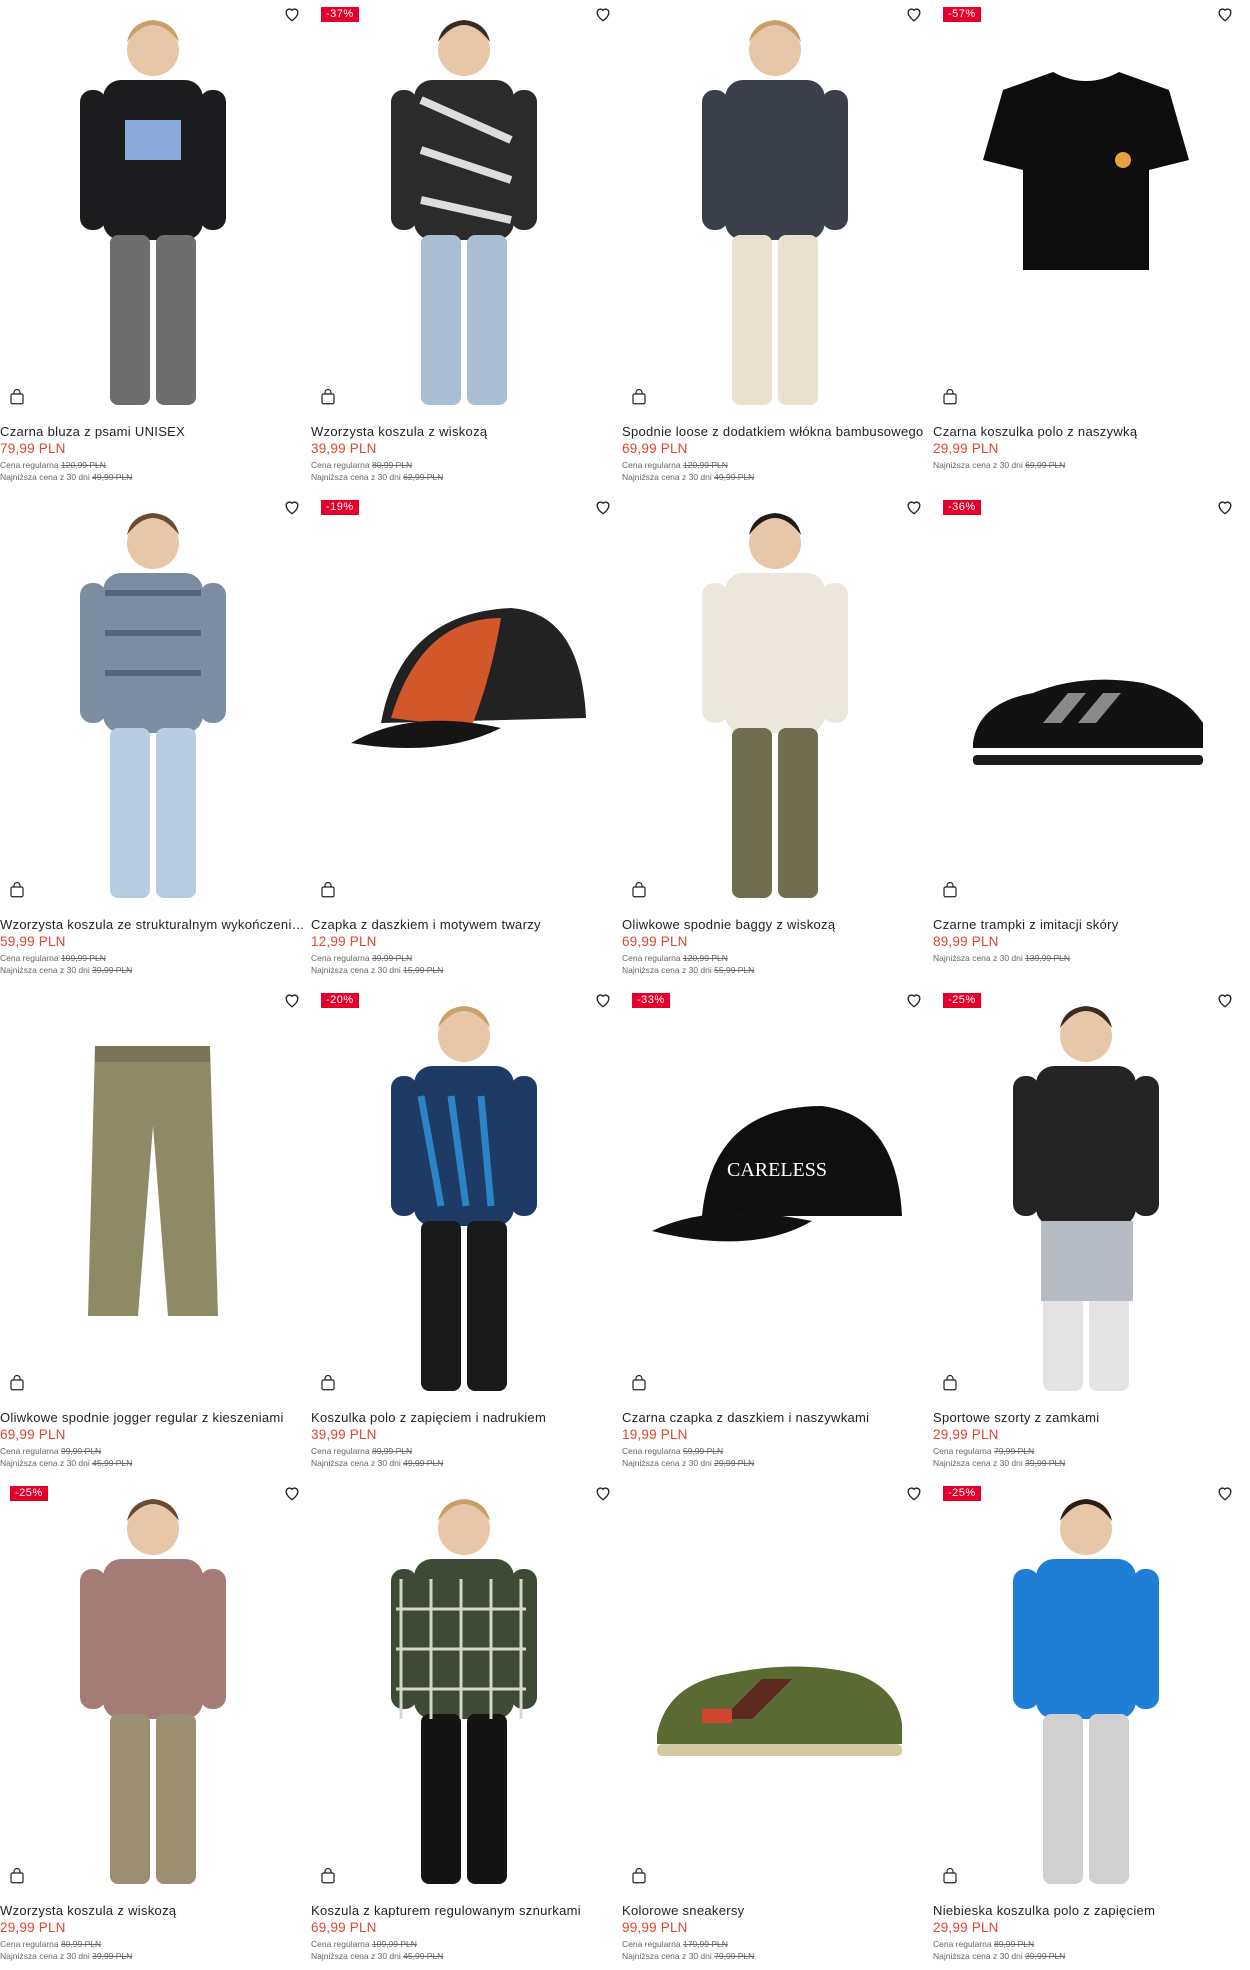  What do you see at coordinates (688, 970) in the screenshot?
I see `lowest-price: Najniższa cena z 30 dni 55,99 PLN` at bounding box center [688, 970].